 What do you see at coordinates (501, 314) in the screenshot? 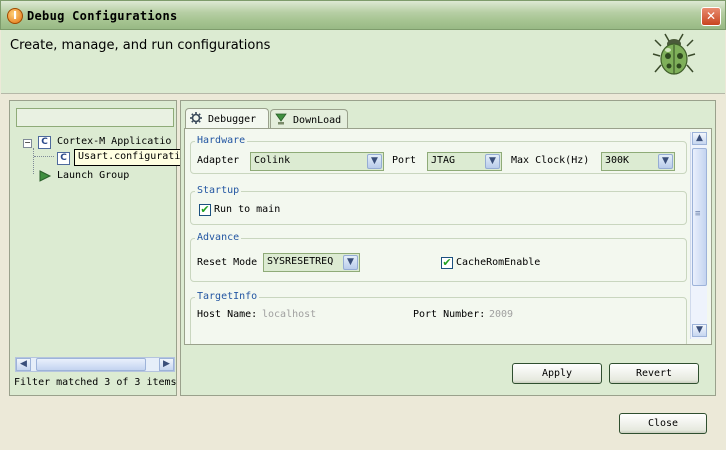
I see `port-number-value: 2009` at bounding box center [501, 314].